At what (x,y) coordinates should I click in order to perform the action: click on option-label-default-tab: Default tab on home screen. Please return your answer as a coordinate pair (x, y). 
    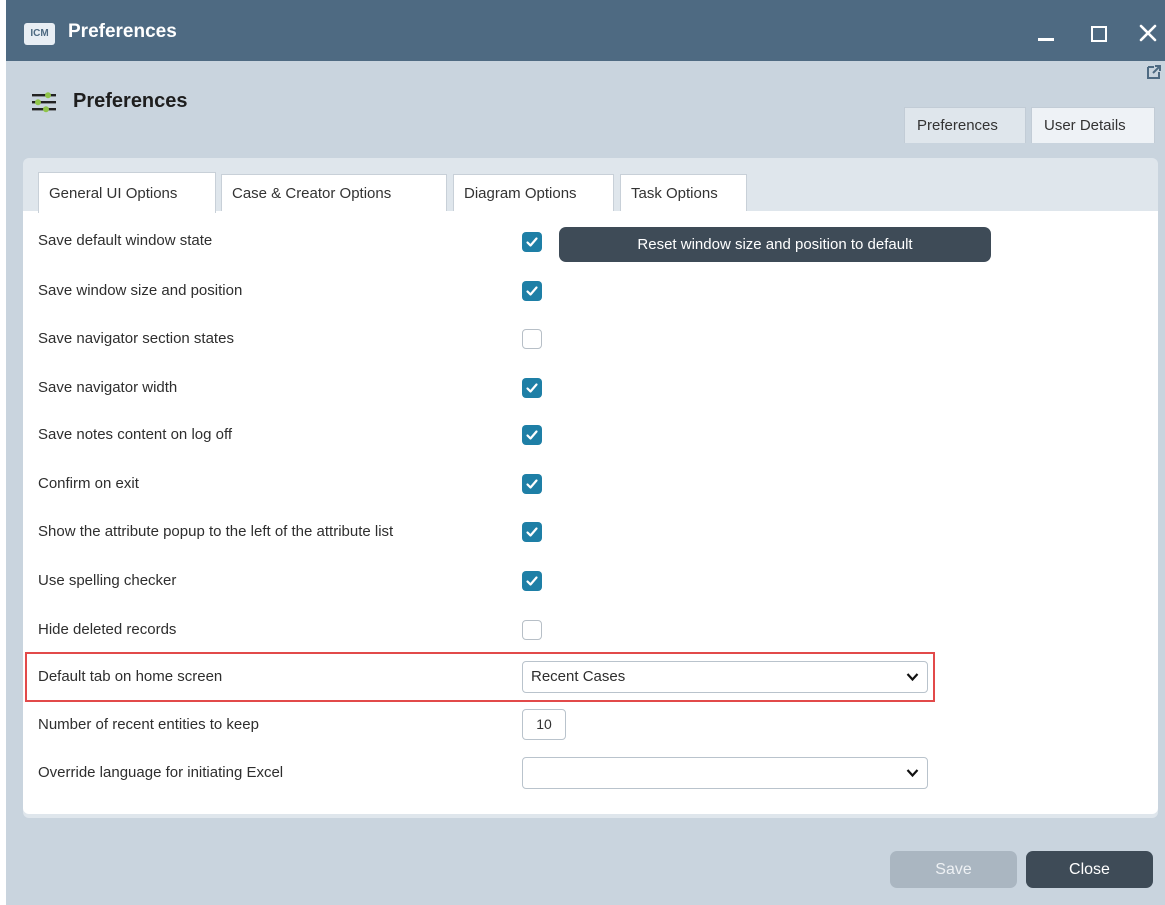
    Looking at the image, I should click on (130, 676).